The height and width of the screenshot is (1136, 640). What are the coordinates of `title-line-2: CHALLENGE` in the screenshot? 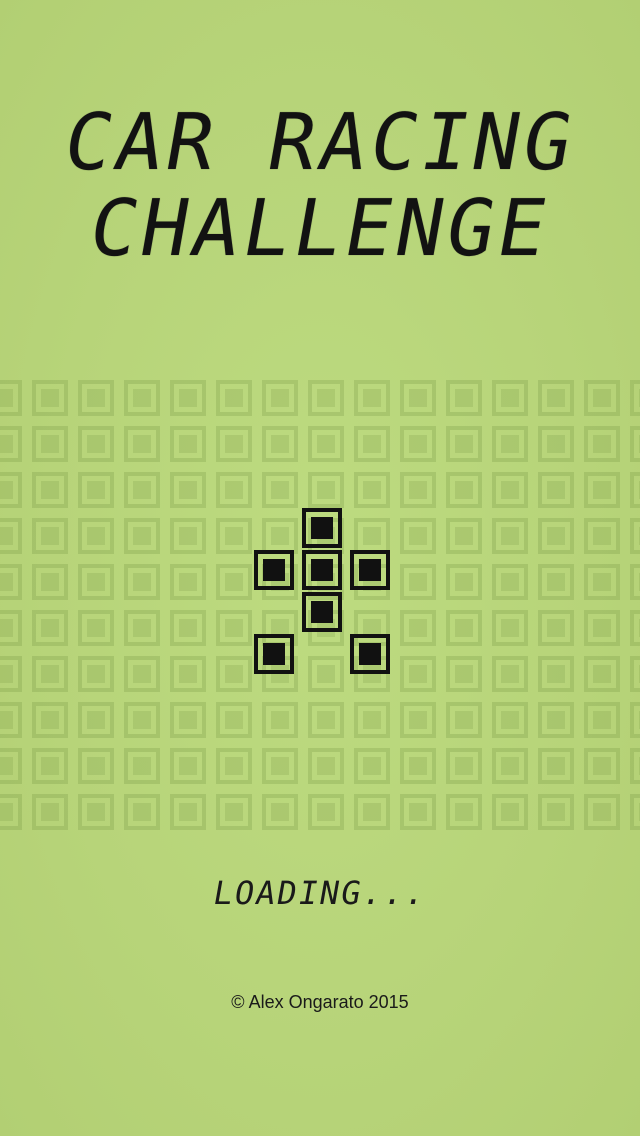 It's located at (320, 229).